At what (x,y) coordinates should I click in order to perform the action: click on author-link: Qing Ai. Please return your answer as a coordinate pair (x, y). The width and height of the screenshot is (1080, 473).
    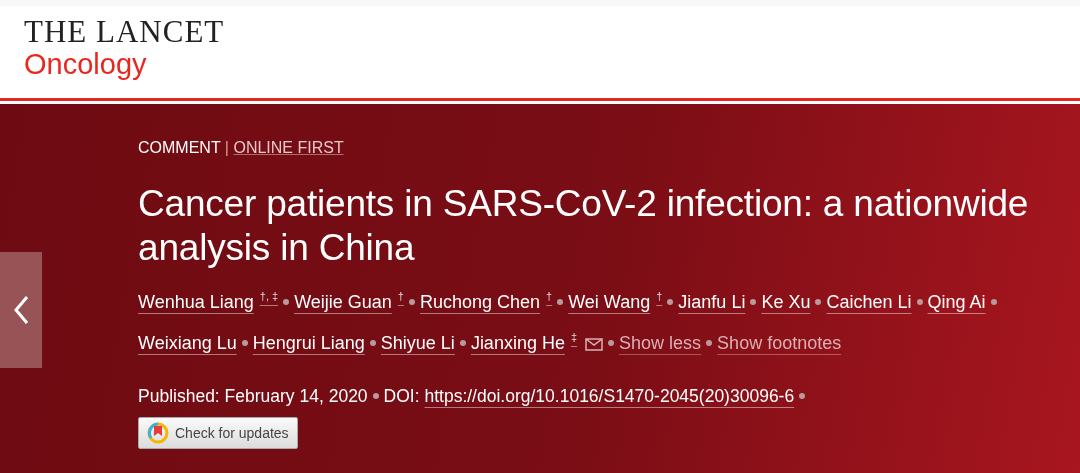
    Looking at the image, I should click on (956, 301).